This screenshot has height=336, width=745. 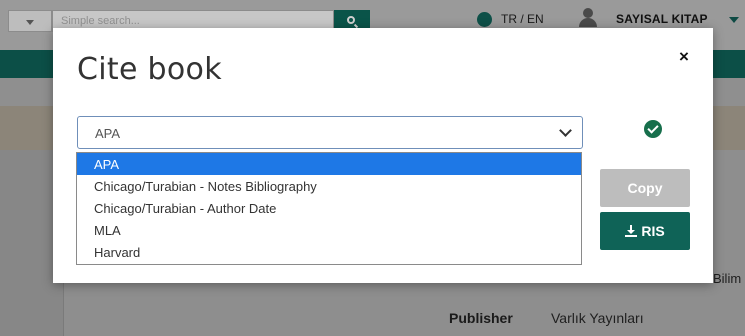 I want to click on chevron-down-icon, so click(x=565, y=130).